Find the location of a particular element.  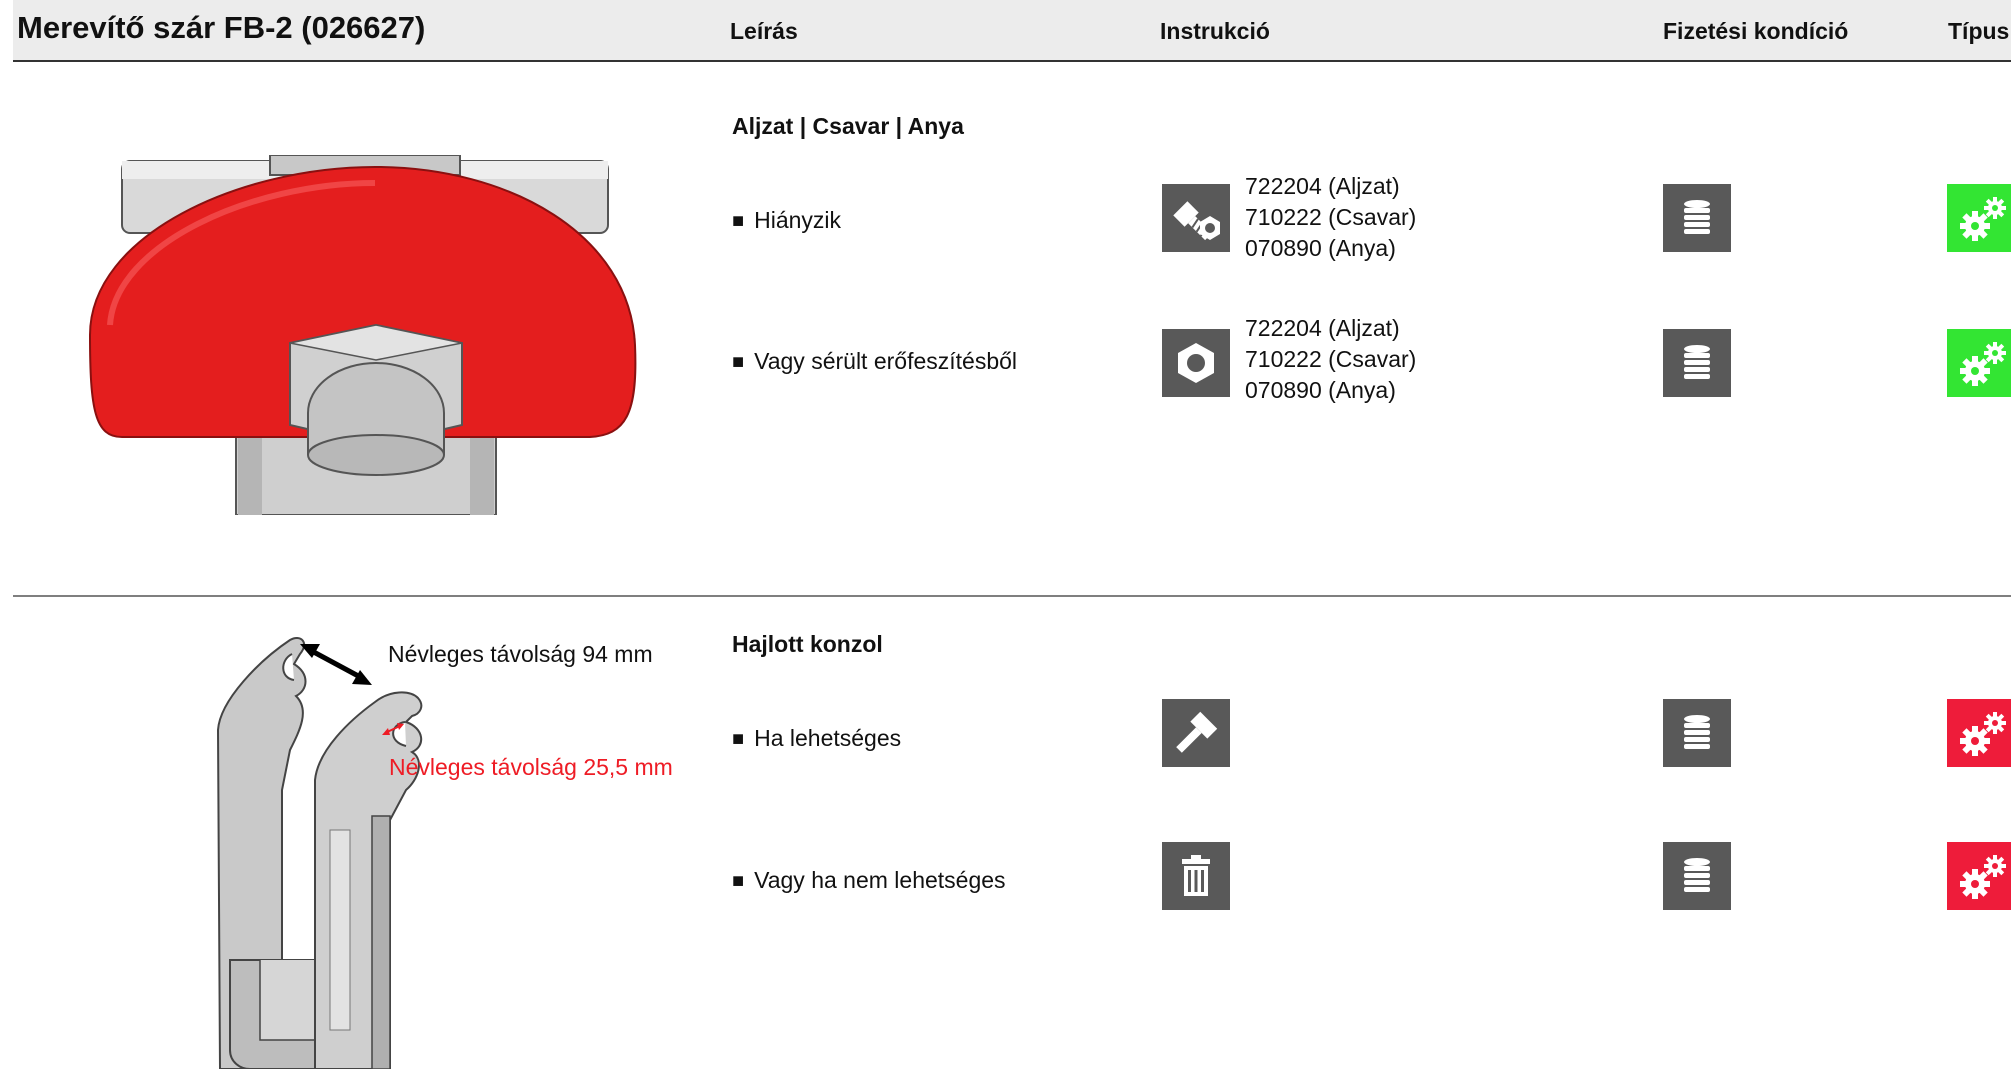

nut-icon is located at coordinates (1196, 363).